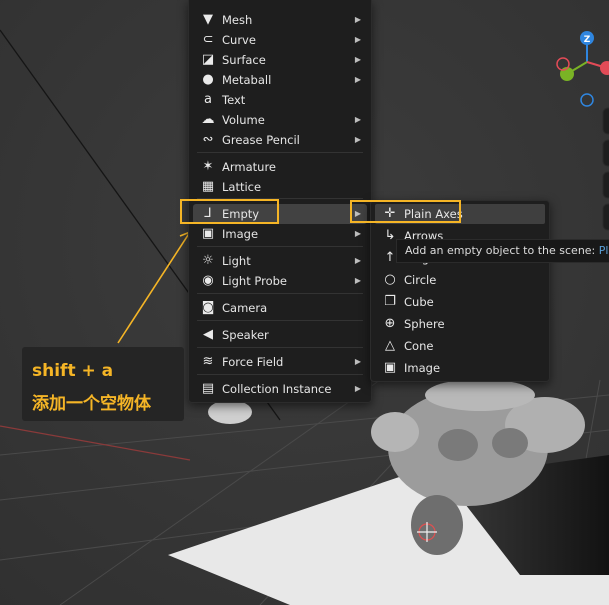 This screenshot has width=609, height=605. Describe the element at coordinates (460, 324) in the screenshot. I see `submenu-item-sphere: ⊕ Sphere` at that location.